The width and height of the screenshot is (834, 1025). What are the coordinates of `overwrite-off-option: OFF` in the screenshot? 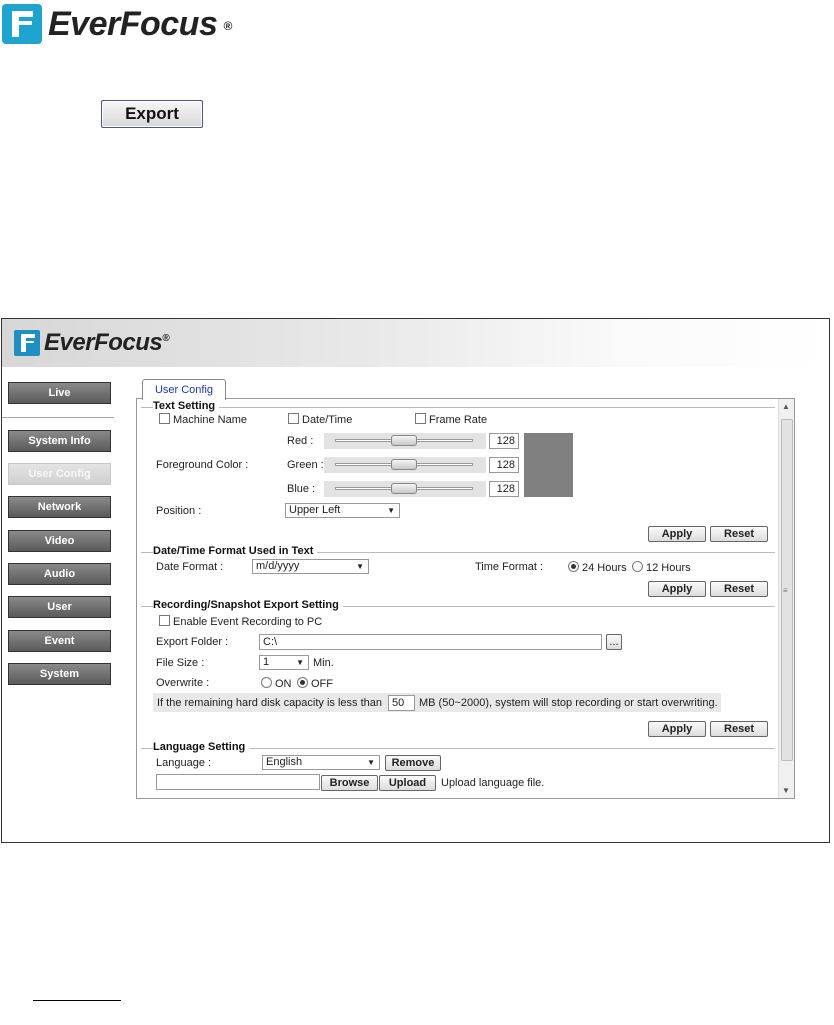 It's located at (315, 683).